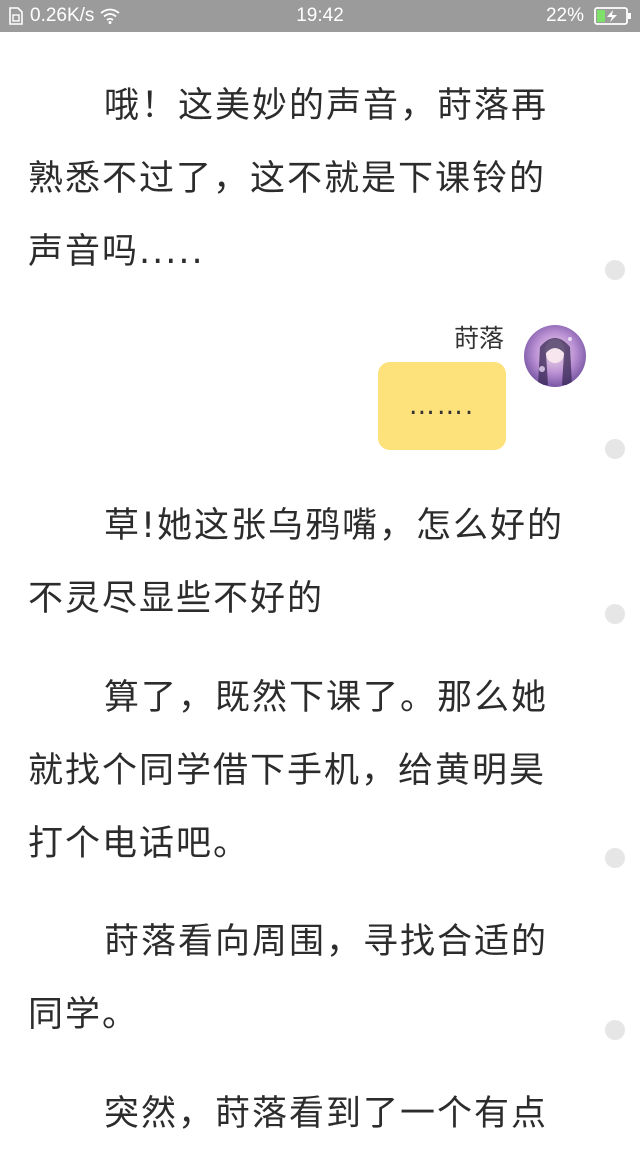 This screenshot has height=1151, width=640. Describe the element at coordinates (564, 15) in the screenshot. I see `battery-percent: 22%` at that location.